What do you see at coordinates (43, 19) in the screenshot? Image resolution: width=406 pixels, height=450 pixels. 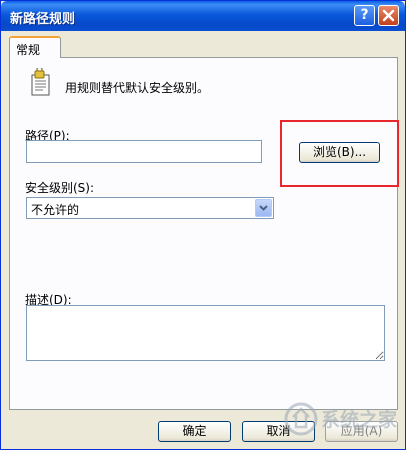 I see `window-title: 新路径规则` at bounding box center [43, 19].